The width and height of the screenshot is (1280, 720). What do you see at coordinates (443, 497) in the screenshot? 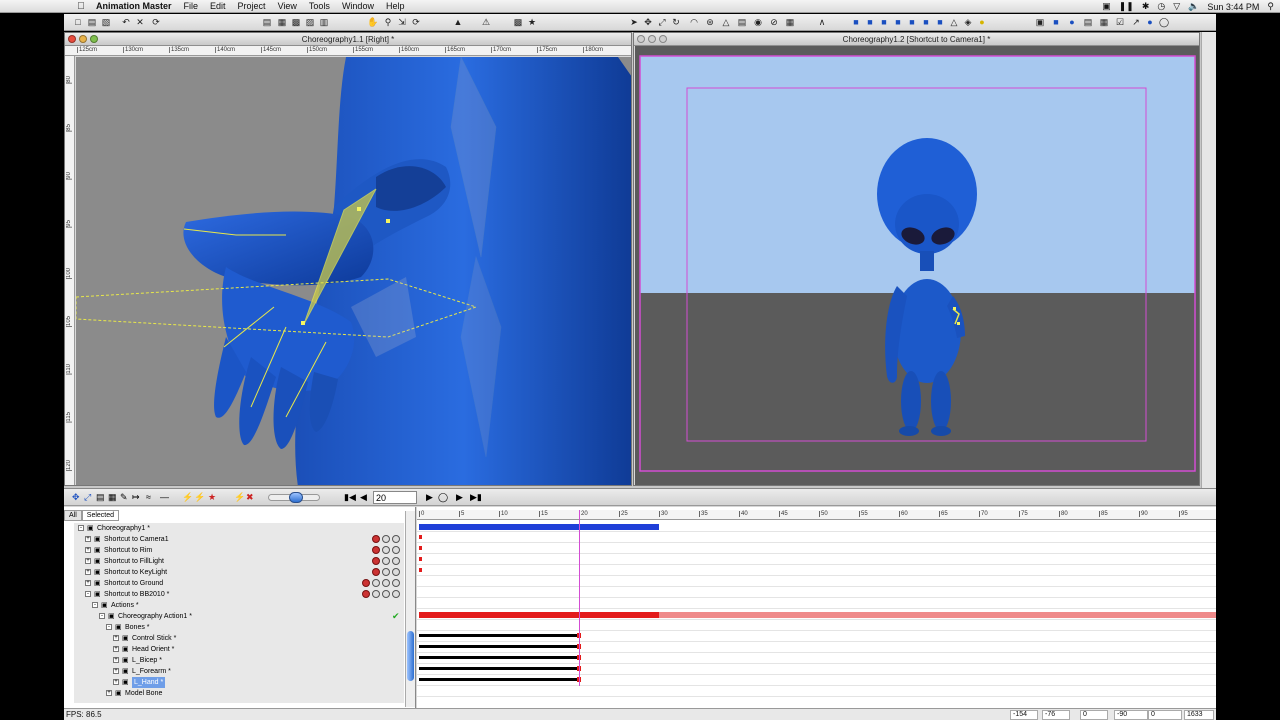
I see `loop-play-icon: ◯` at bounding box center [443, 497].